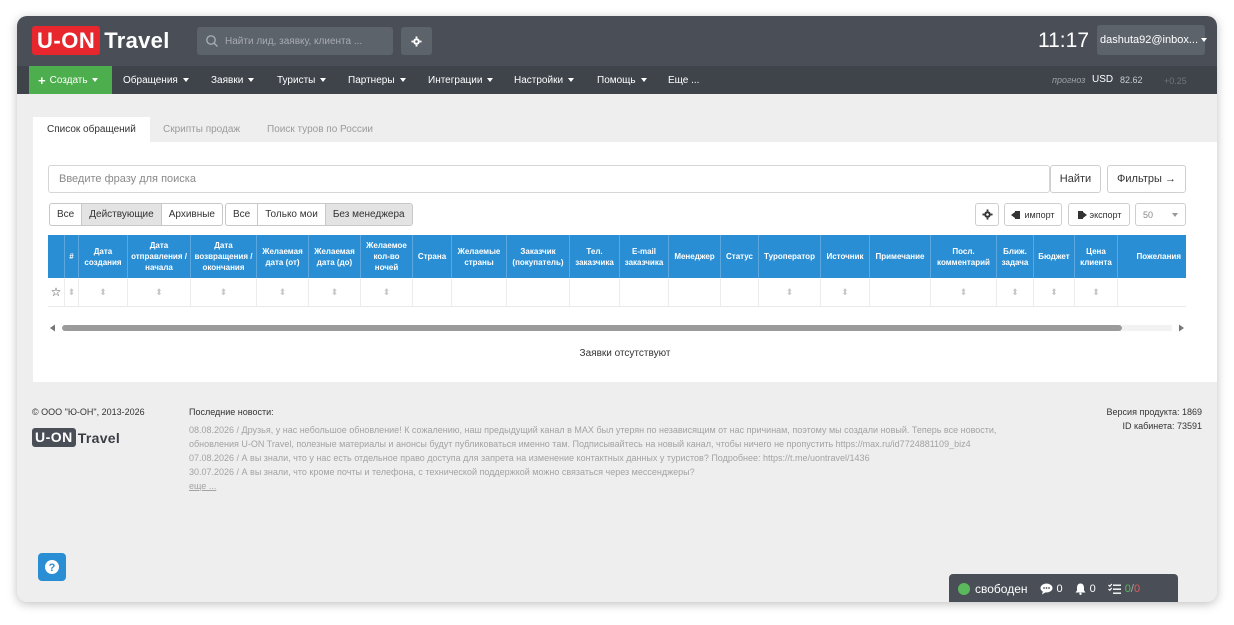 This screenshot has height=625, width=1234. Describe the element at coordinates (1033, 214) in the screenshot. I see `import-button: импорт` at that location.